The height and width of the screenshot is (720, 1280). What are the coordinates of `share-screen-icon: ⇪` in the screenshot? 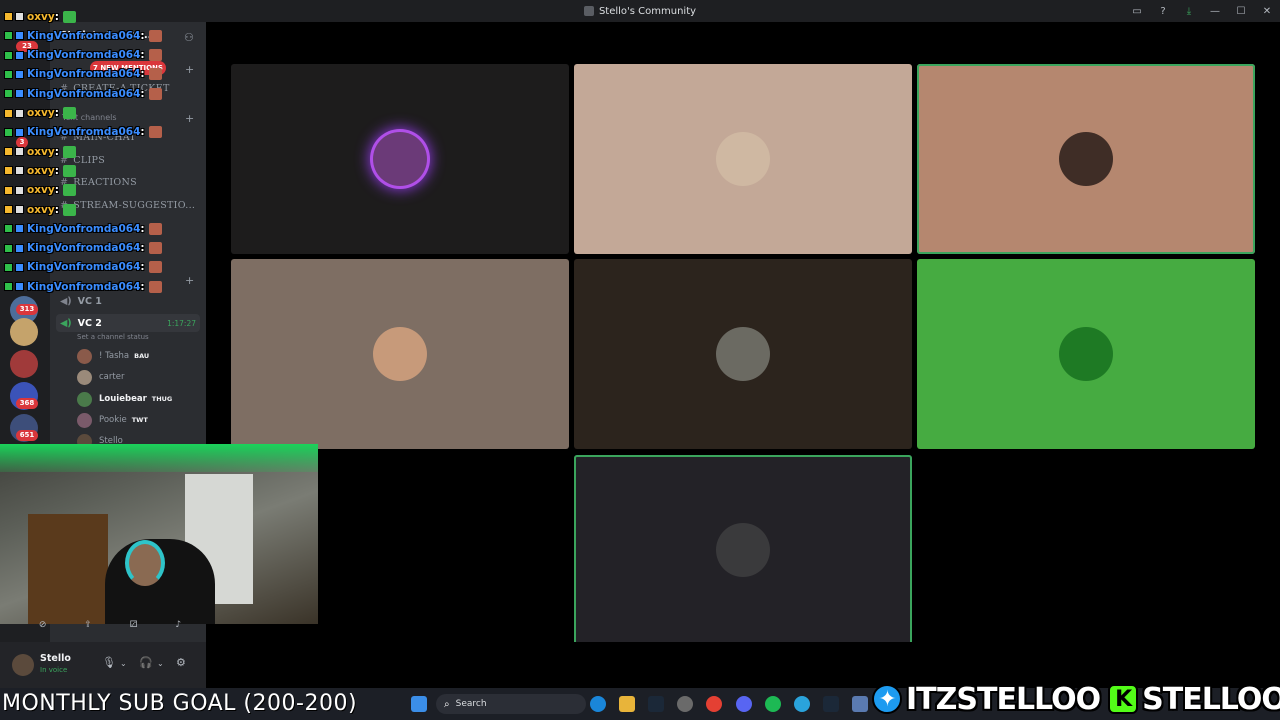 It's located at (88, 627).